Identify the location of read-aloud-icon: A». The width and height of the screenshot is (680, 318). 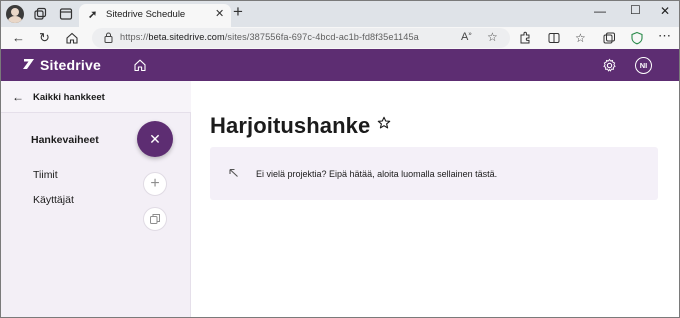
(466, 37).